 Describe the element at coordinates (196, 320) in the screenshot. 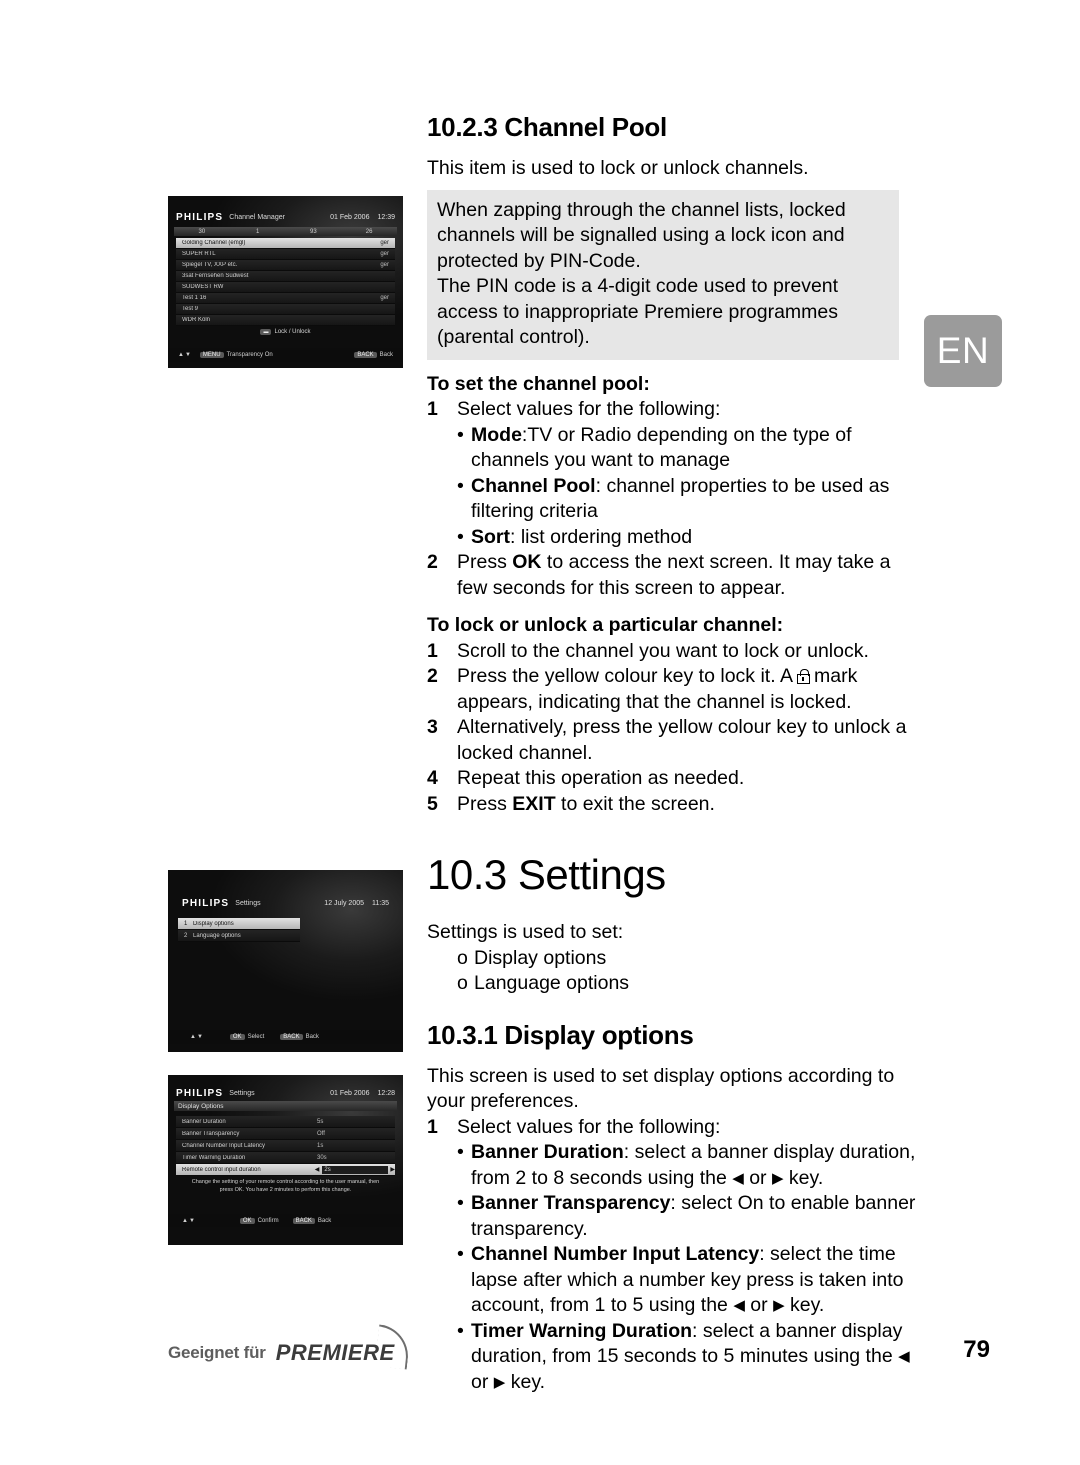

I see `channel-name: WDR Köln` at that location.